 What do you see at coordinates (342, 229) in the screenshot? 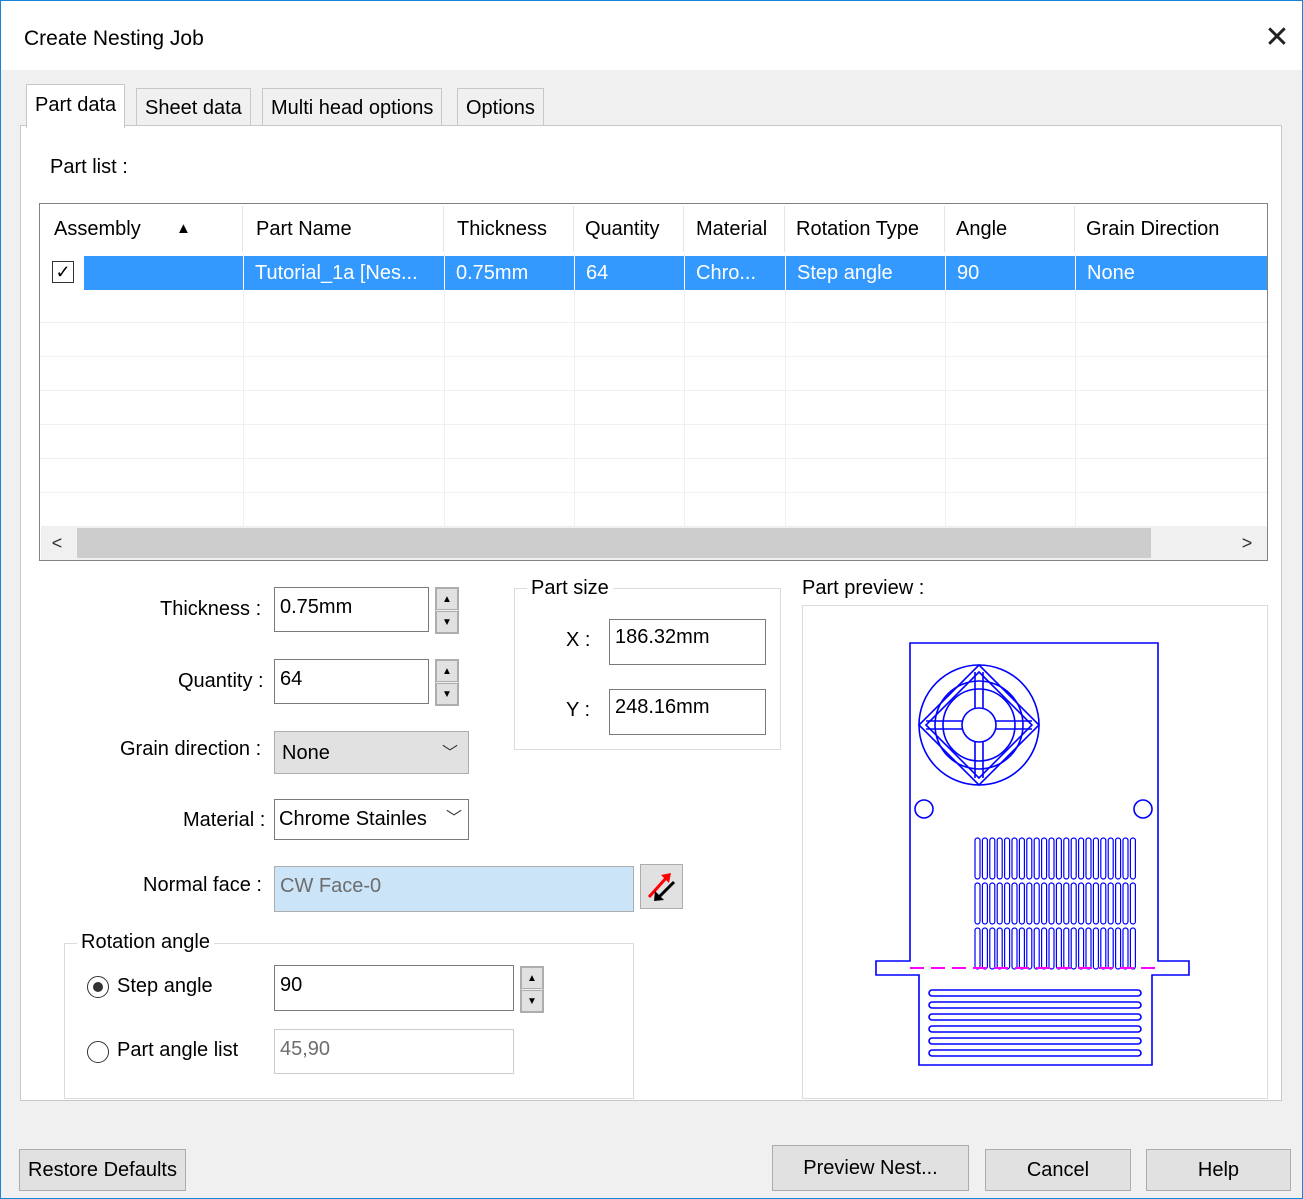
I see `column-header-part-name: Part Name` at bounding box center [342, 229].